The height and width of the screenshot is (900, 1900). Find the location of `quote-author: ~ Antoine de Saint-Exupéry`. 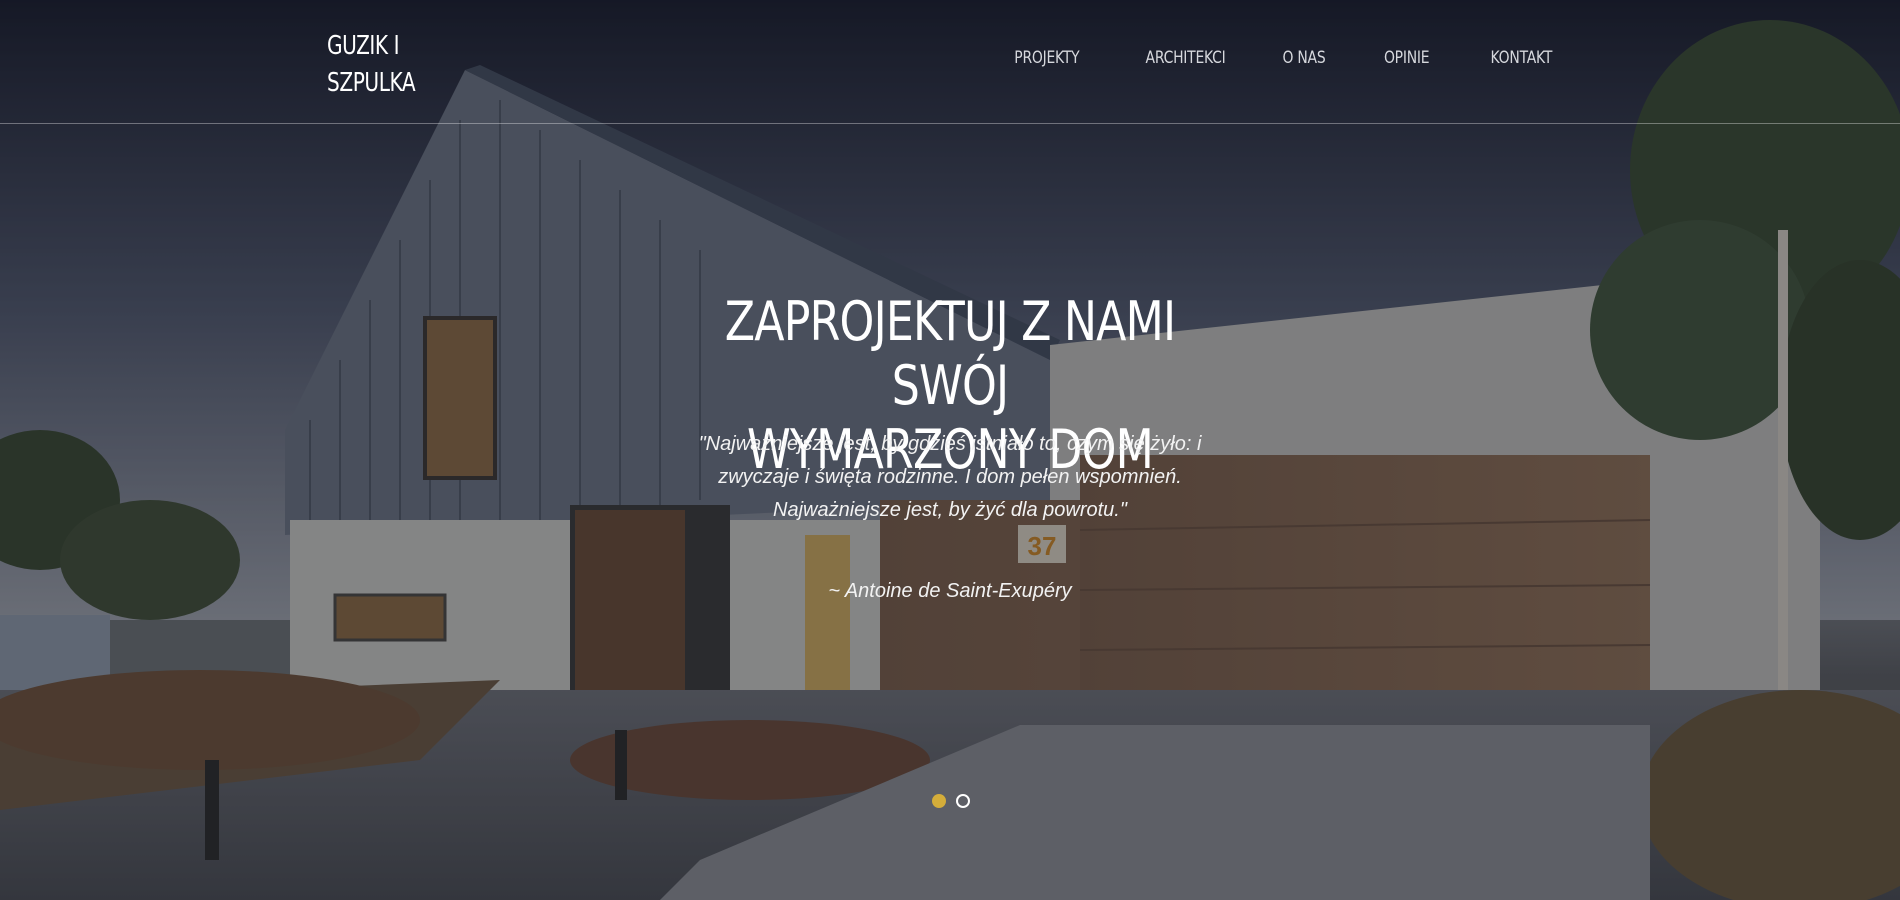

quote-author: ~ Antoine de Saint-Exupéry is located at coordinates (950, 591).